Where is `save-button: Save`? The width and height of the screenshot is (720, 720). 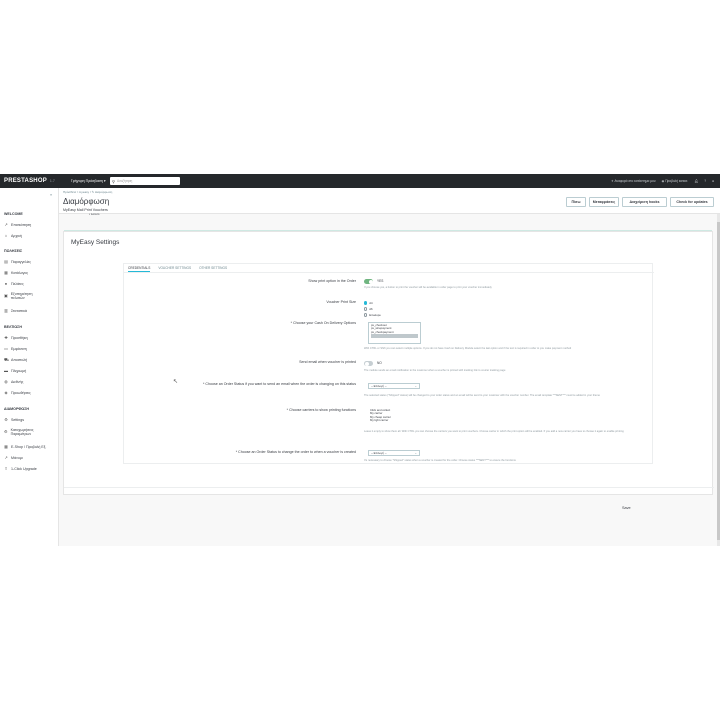
save-button: Save is located at coordinates (626, 508).